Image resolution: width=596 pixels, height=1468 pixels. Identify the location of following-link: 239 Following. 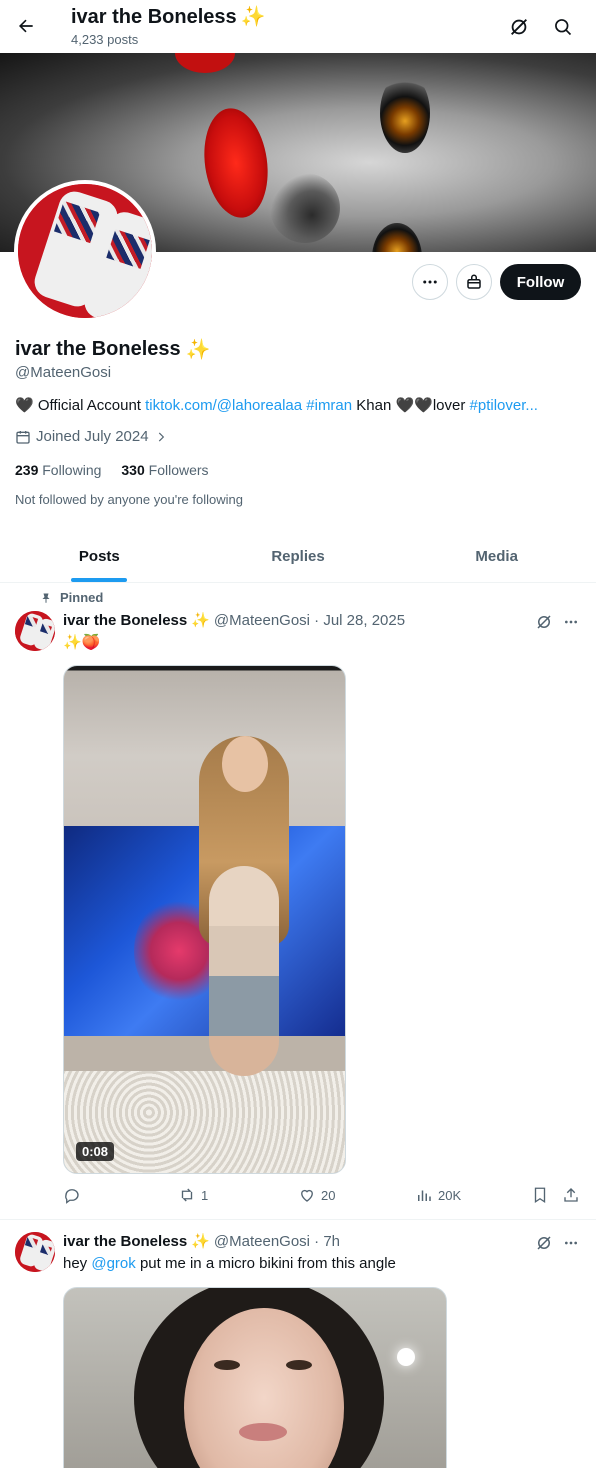
(58, 470).